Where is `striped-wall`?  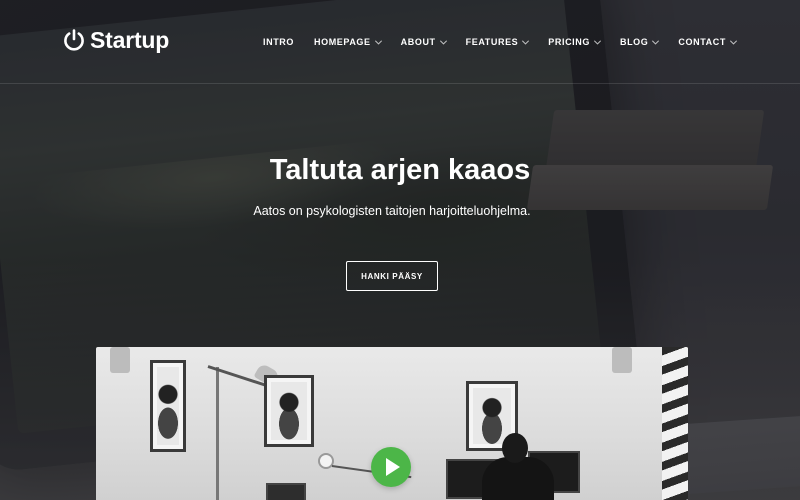
striped-wall is located at coordinates (675, 423).